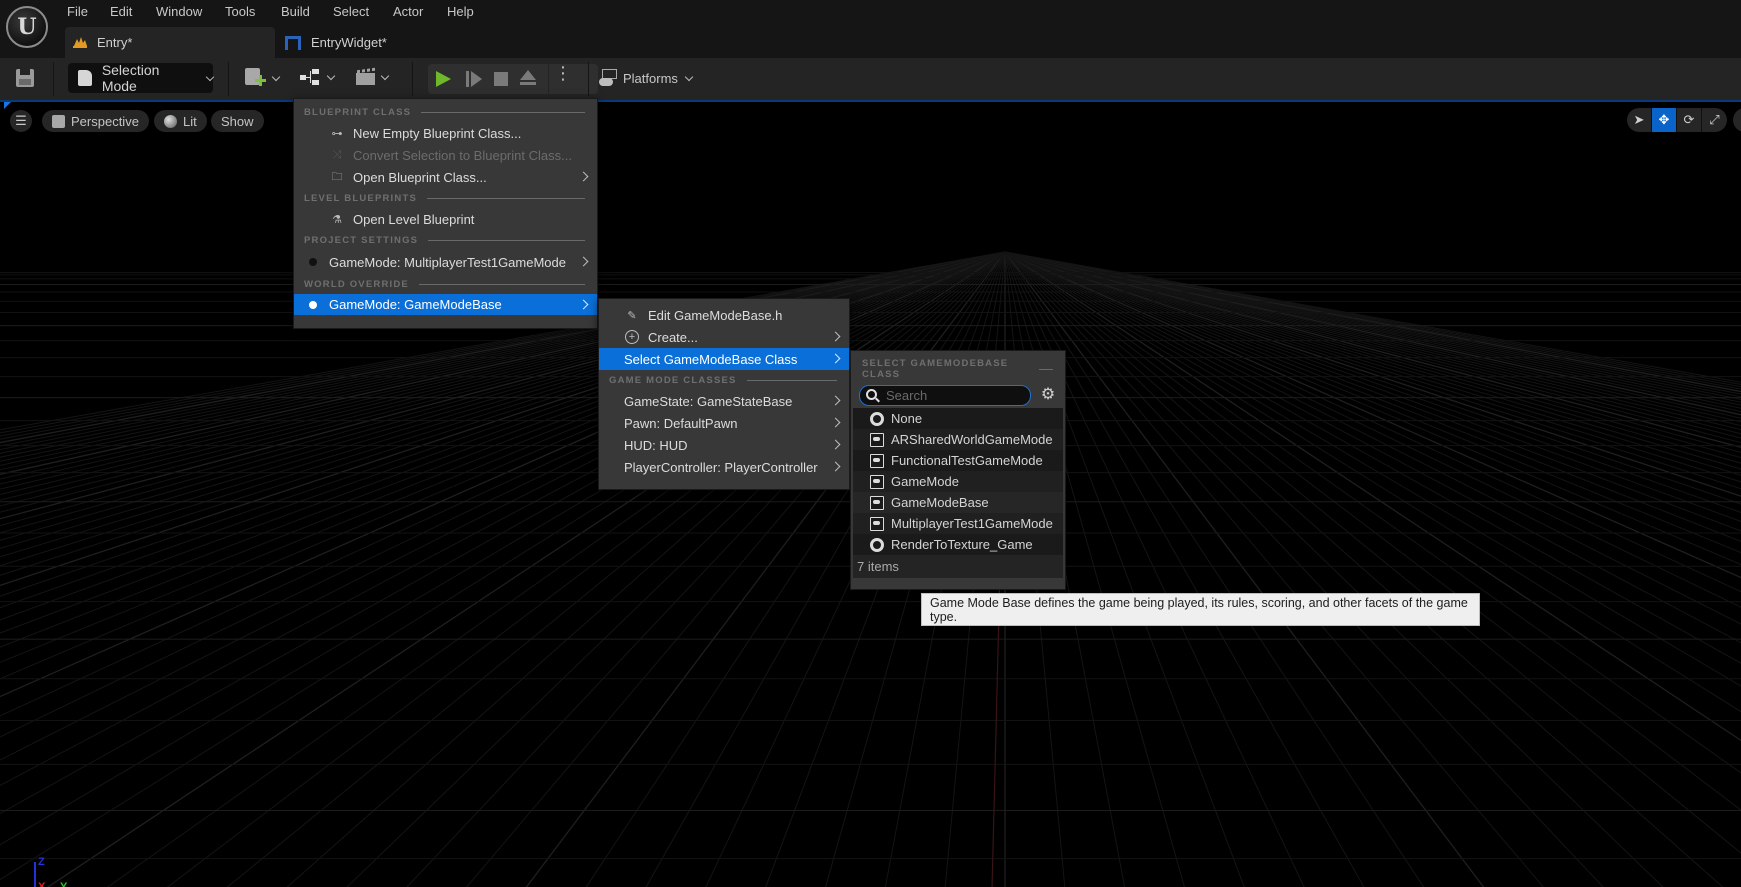 The image size is (1741, 887). Describe the element at coordinates (366, 76) in the screenshot. I see `cinematics-icon` at that location.